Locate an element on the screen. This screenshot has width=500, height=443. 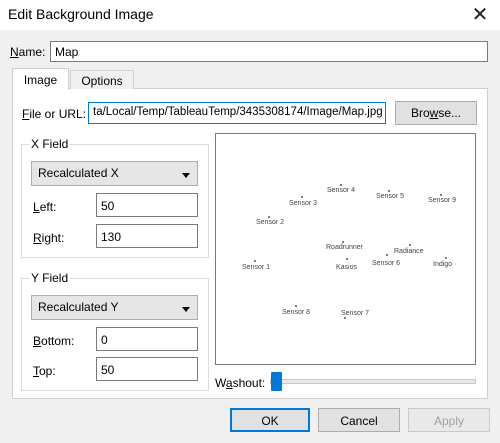
right-label: Right: is located at coordinates (48, 238).